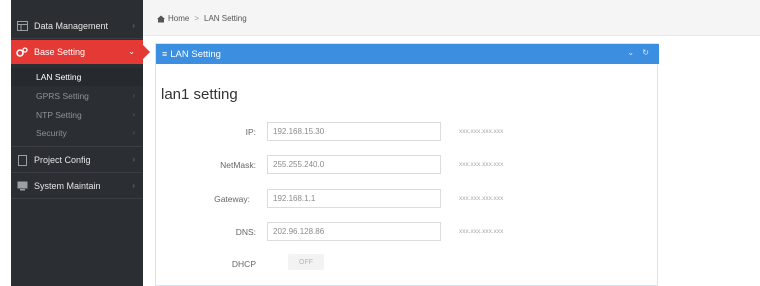 This screenshot has width=760, height=286. What do you see at coordinates (51, 133) in the screenshot?
I see `sidebar-subitem-label: Security` at bounding box center [51, 133].